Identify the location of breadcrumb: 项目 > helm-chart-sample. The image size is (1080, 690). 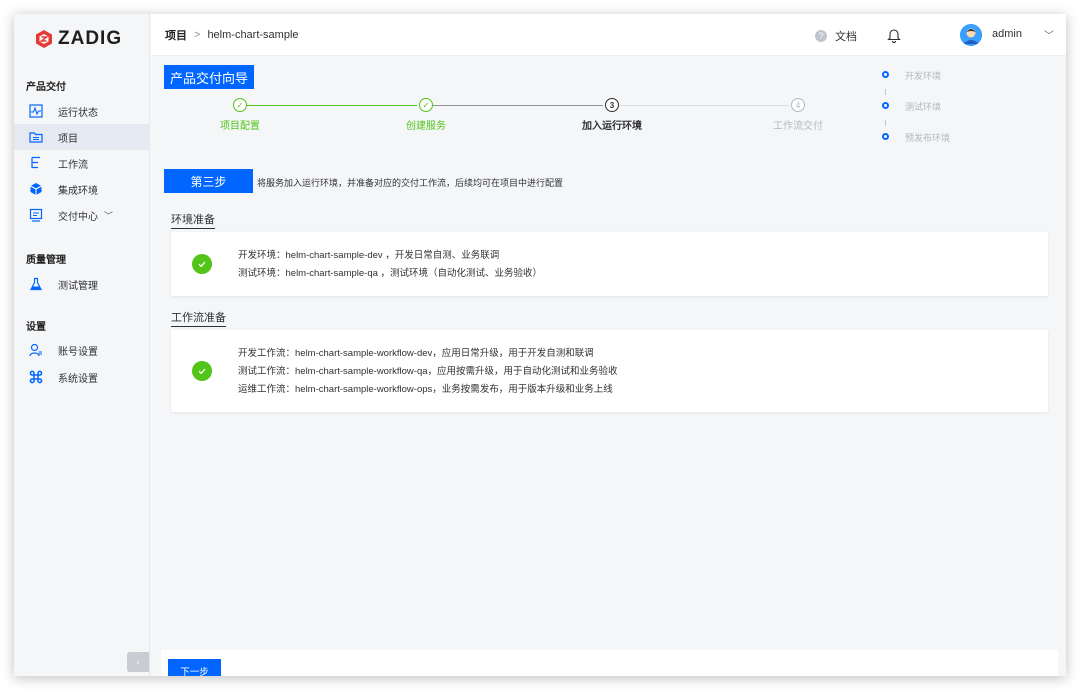
(232, 35).